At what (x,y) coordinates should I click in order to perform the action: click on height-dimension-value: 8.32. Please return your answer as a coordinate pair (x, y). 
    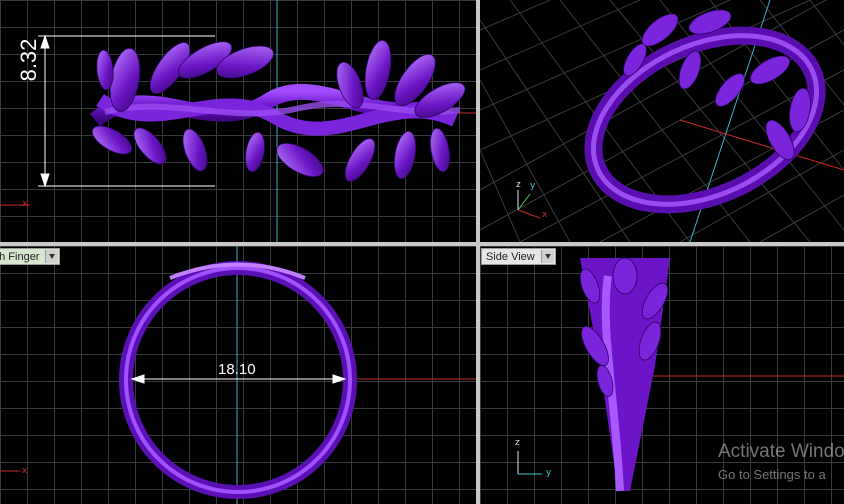
    Looking at the image, I should click on (28, 60).